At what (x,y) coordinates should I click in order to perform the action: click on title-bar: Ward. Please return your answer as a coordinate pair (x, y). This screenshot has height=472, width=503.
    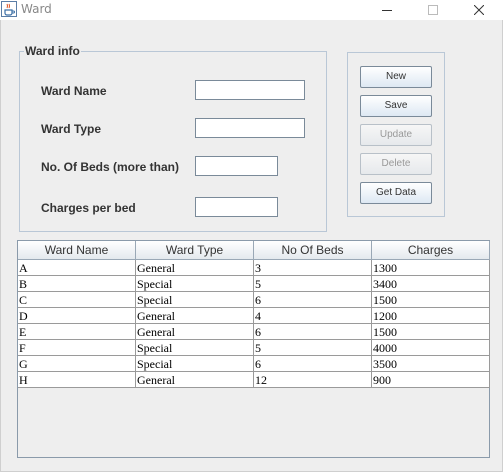
    Looking at the image, I should click on (251, 10).